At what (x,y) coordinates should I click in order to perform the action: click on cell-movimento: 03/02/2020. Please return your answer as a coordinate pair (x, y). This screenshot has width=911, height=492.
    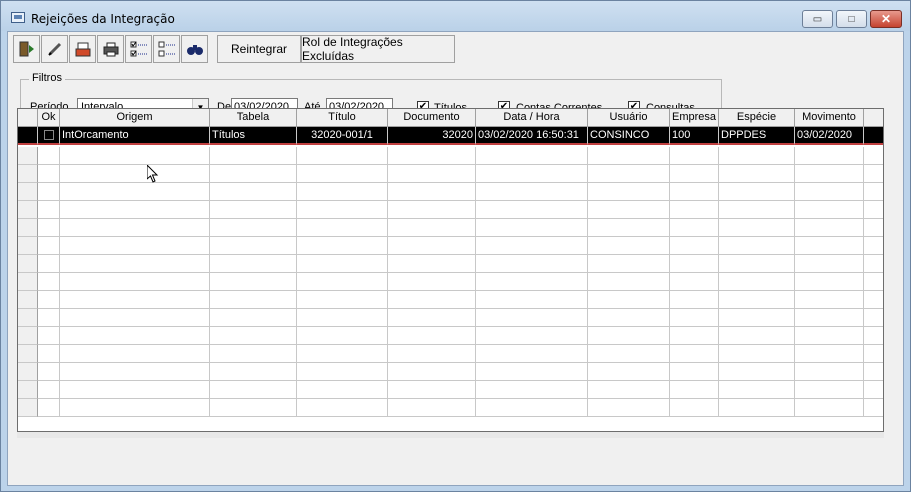
    Looking at the image, I should click on (829, 136).